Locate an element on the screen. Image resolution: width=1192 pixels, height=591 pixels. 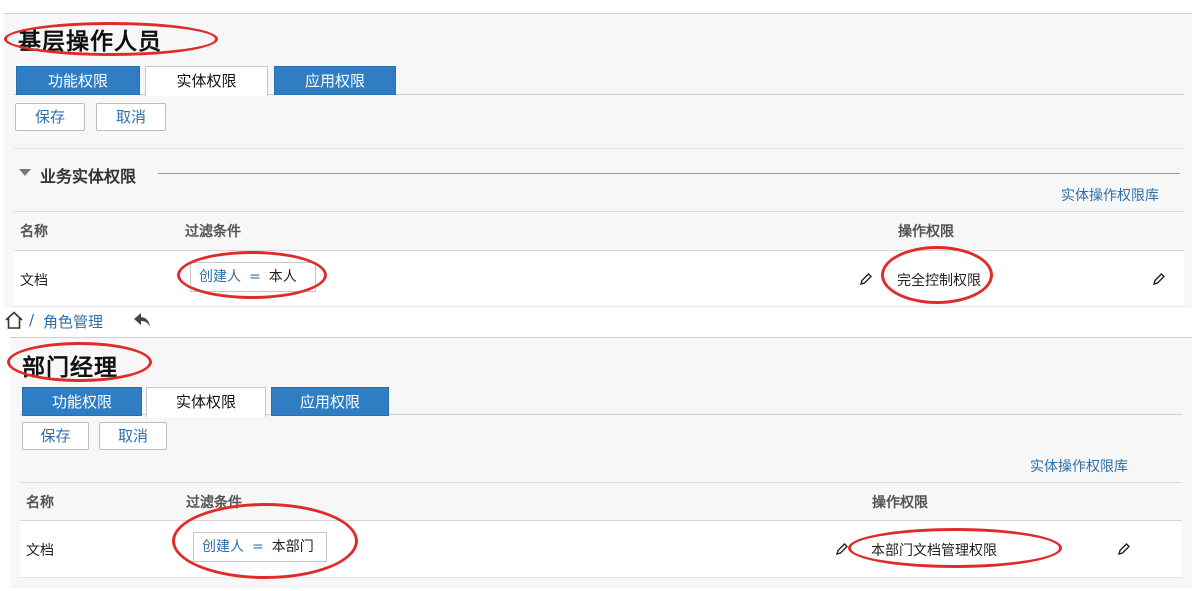
entity-permission-library-link: 实体操作权限库 is located at coordinates (1110, 195).